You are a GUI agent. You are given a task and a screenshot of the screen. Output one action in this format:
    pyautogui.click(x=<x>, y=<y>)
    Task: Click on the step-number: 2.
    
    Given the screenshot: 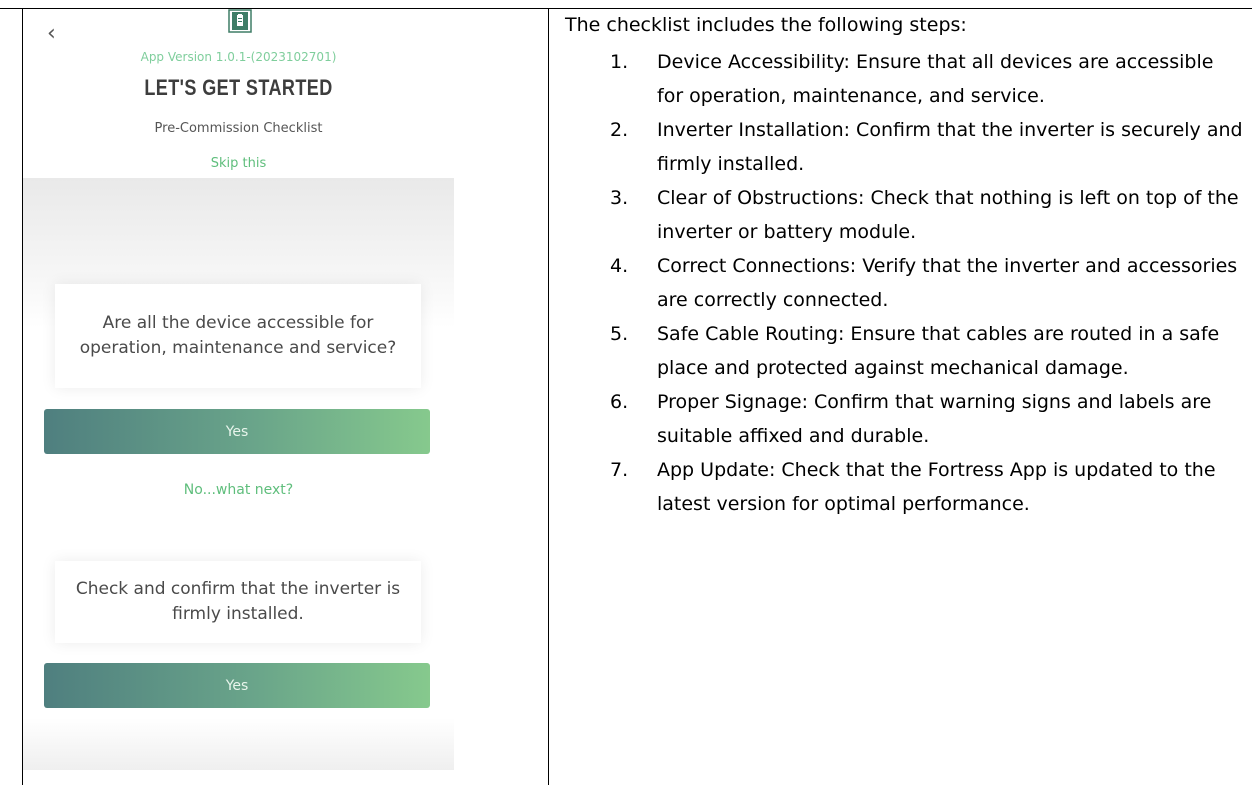 What is the action you would take?
    pyautogui.click(x=619, y=130)
    